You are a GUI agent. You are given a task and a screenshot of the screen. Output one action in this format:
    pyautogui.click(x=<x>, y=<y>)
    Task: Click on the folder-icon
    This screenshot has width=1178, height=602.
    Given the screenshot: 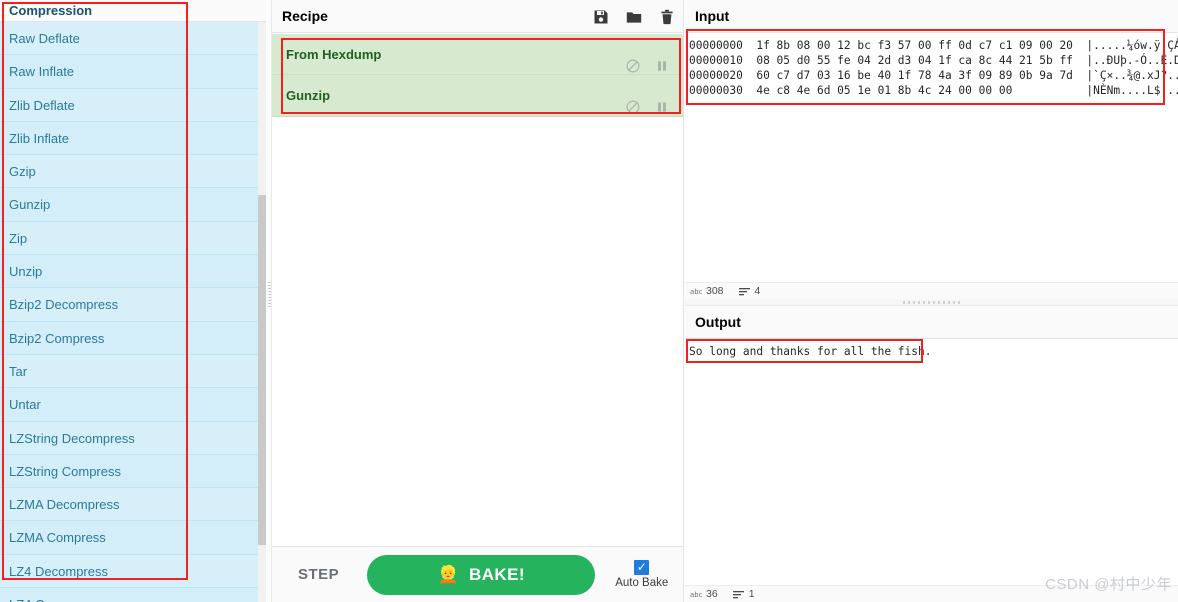 What is the action you would take?
    pyautogui.click(x=634, y=17)
    